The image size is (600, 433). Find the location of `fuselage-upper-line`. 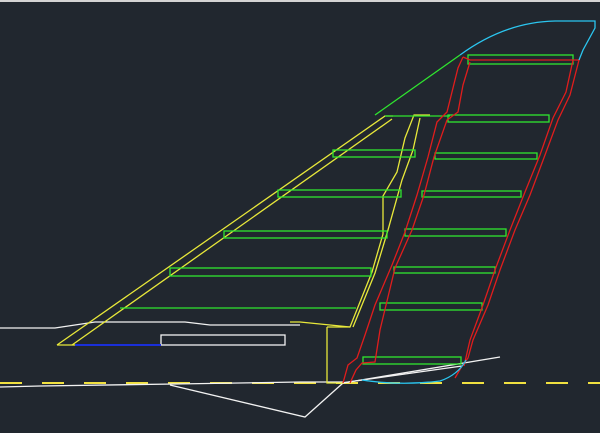

fuselage-upper-line is located at coordinates (150, 325).